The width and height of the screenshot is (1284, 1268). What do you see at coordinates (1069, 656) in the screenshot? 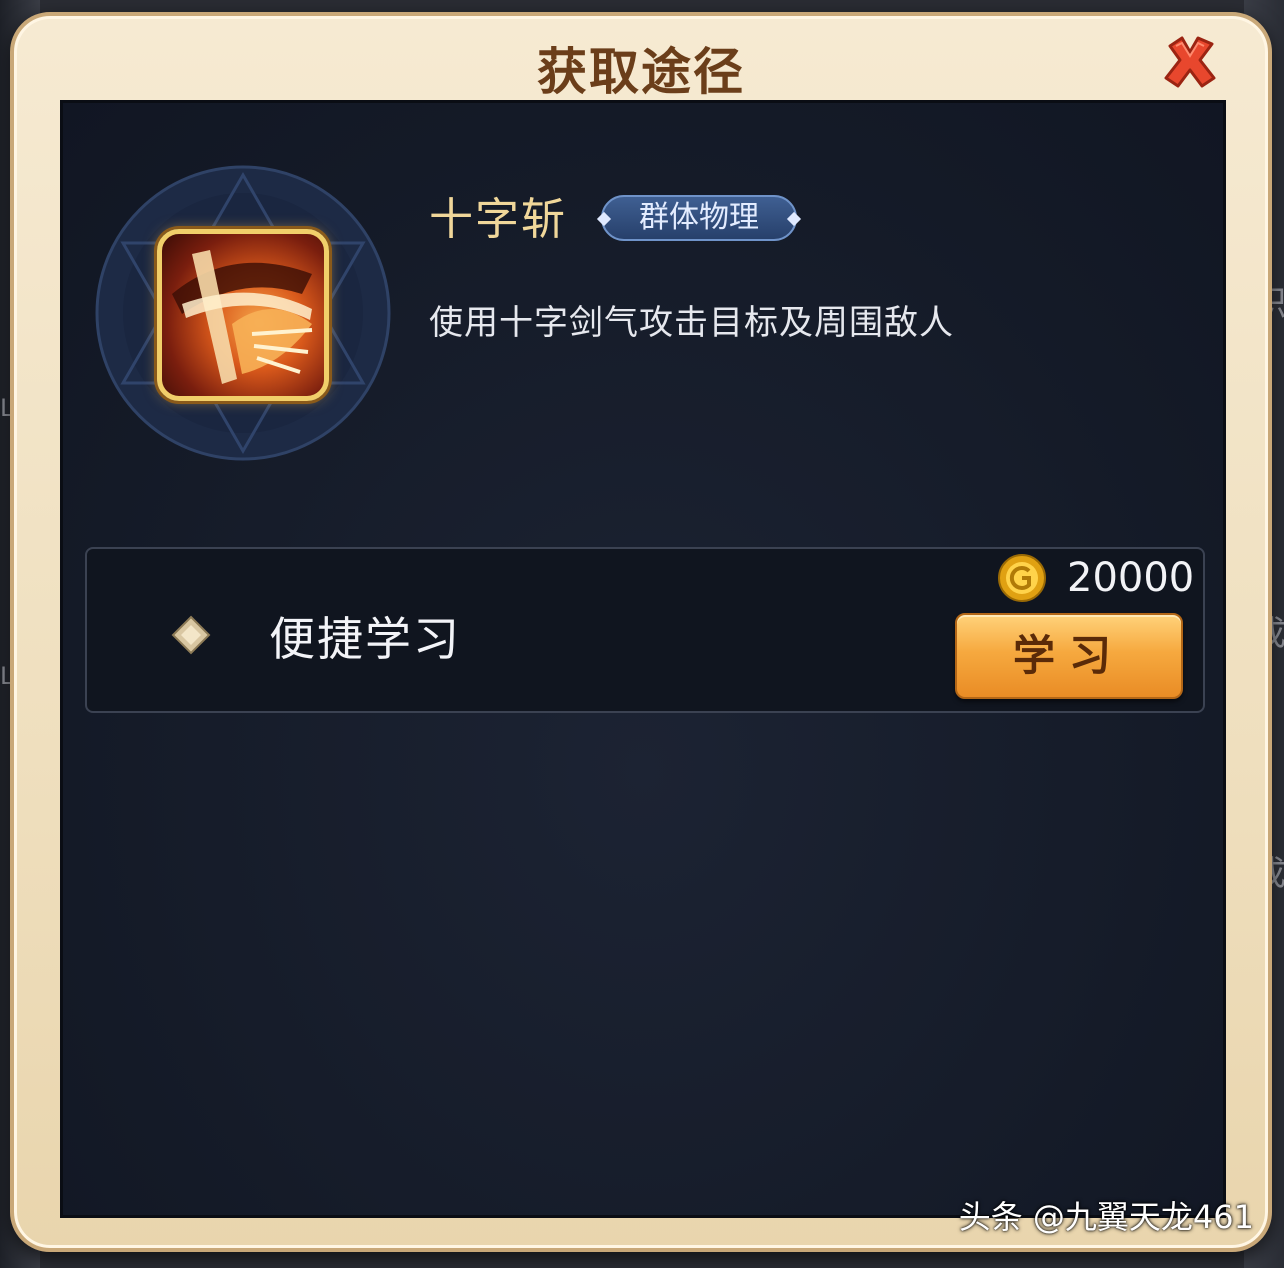
I see `learn-button: 学习` at bounding box center [1069, 656].